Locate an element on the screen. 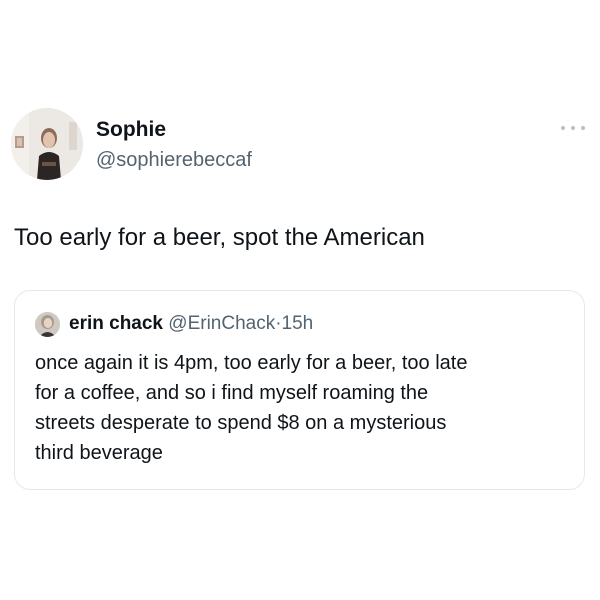 Image resolution: width=600 pixels, height=600 pixels. tweet-text: Too early for a beer, spot the American is located at coordinates (219, 237).